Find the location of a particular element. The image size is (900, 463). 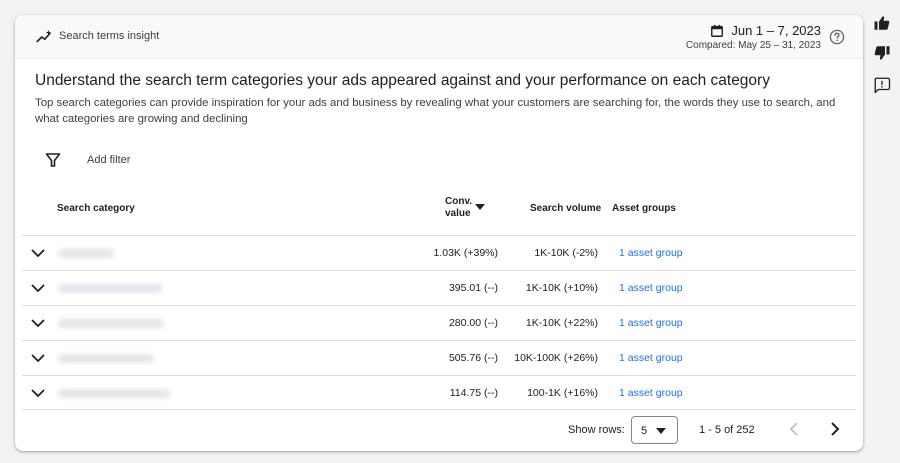

show-rows-label: Show rows: is located at coordinates (596, 430).